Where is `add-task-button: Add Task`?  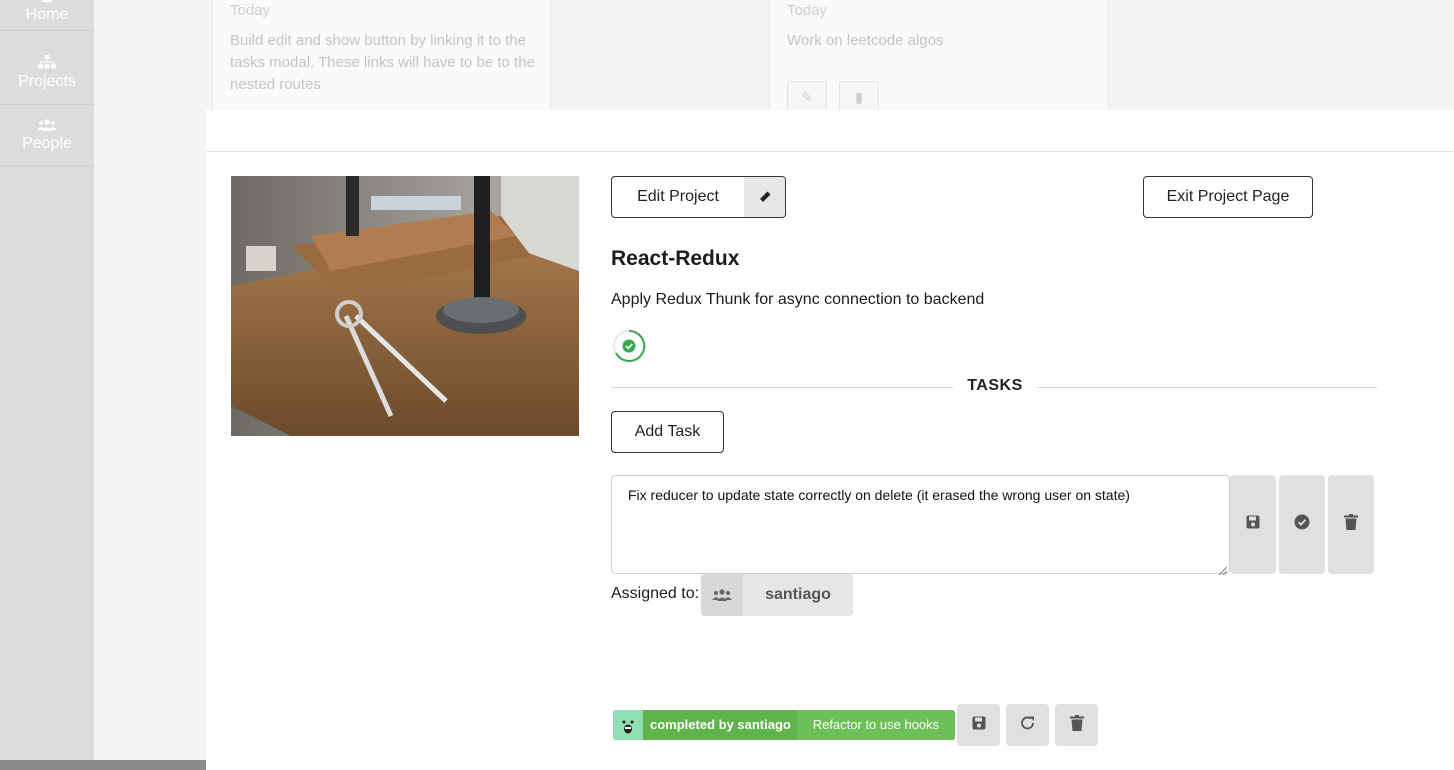
add-task-button: Add Task is located at coordinates (667, 432).